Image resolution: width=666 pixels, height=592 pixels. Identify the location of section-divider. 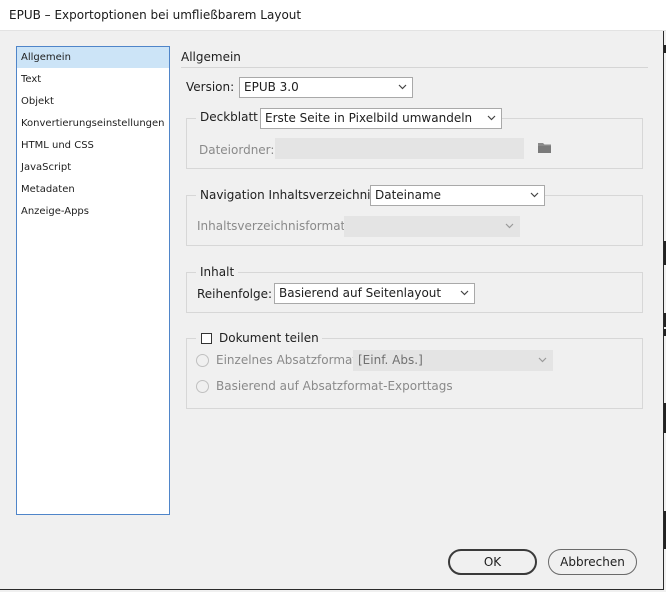
(414, 67).